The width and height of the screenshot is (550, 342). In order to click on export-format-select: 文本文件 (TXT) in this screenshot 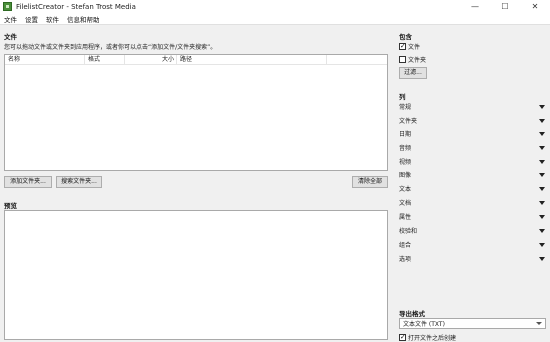, I will do `click(472, 323)`.